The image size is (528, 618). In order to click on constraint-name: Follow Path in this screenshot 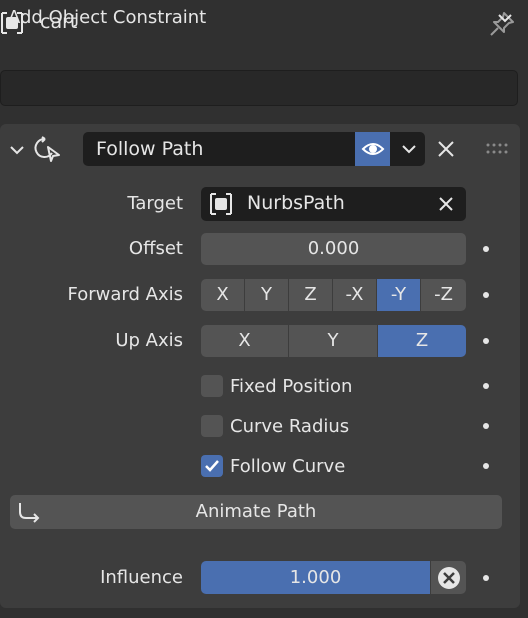, I will do `click(150, 149)`.